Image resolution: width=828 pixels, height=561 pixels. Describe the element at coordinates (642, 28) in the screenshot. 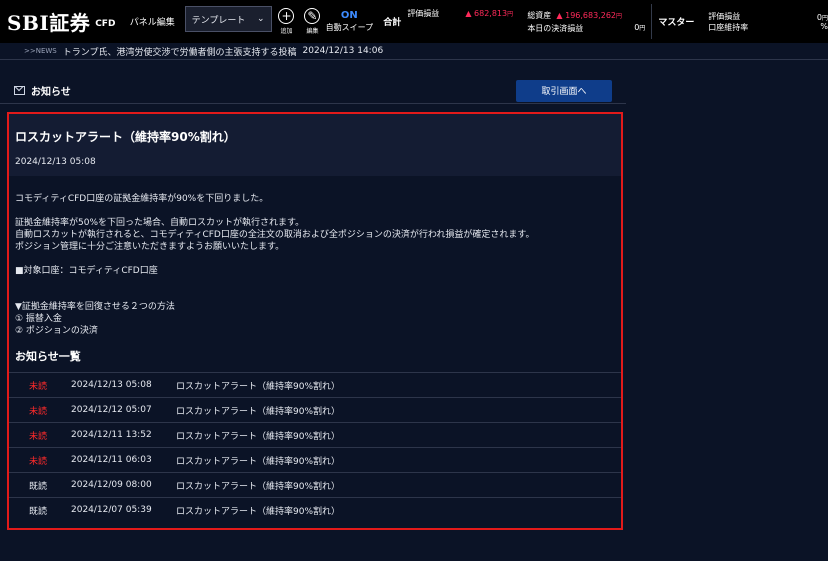

I see `today-yen: 円` at that location.